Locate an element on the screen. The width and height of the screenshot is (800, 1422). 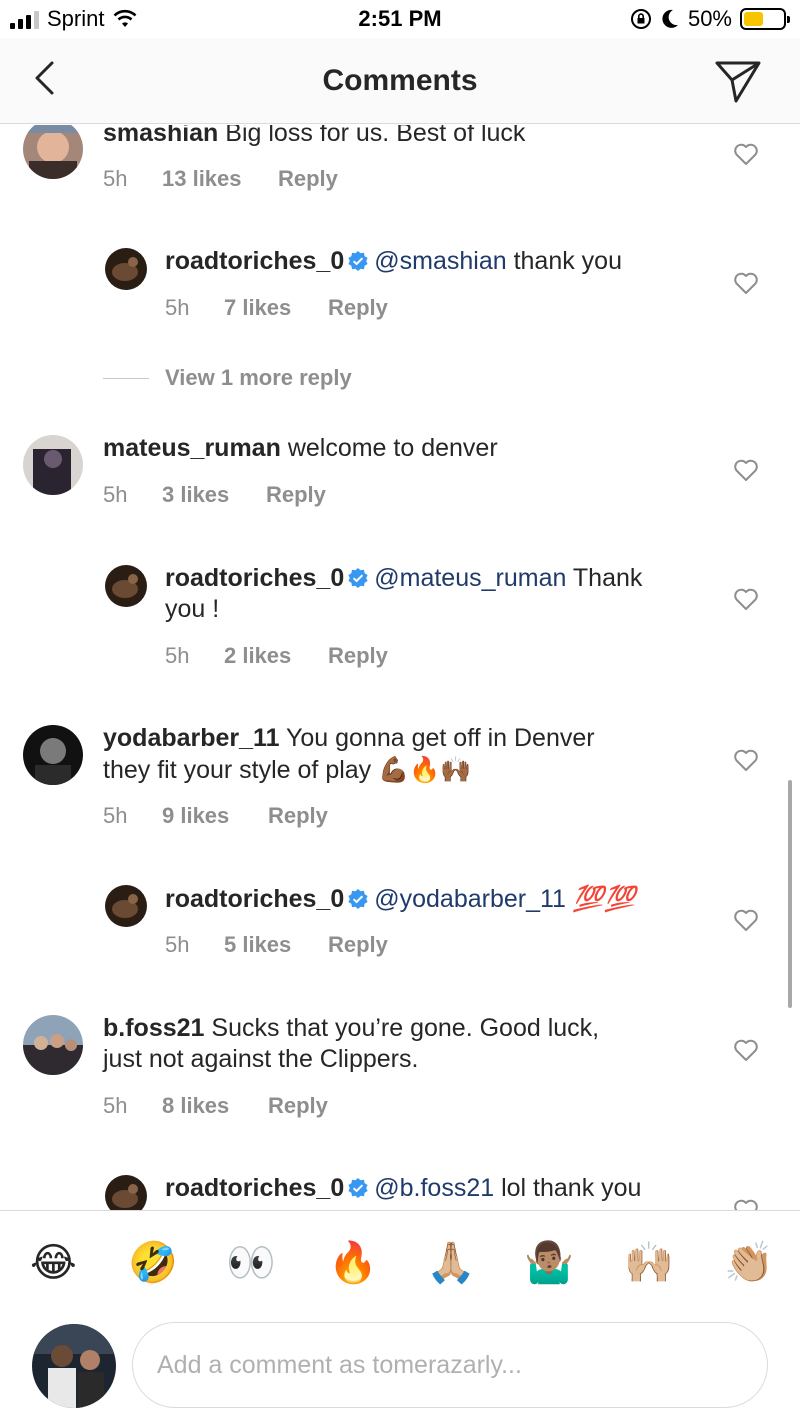
comment-body: Big loss for us. Best of luck is located at coordinates (375, 136).